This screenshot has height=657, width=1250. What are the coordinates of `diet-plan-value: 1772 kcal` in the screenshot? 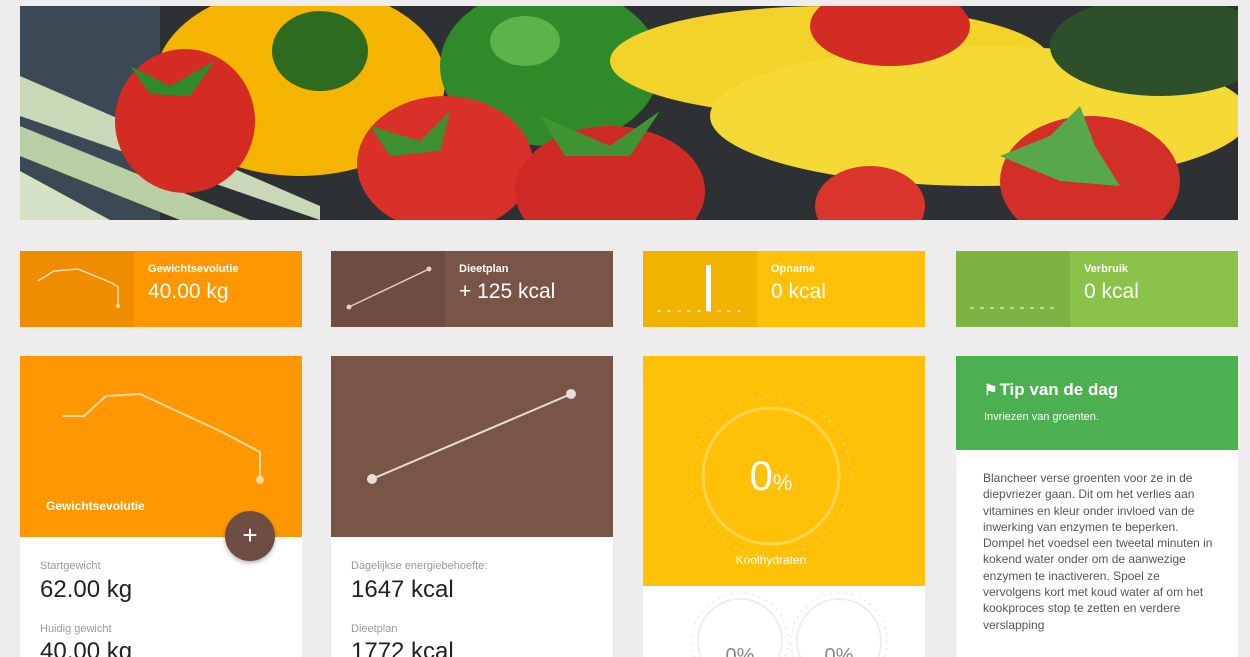 It's located at (402, 647).